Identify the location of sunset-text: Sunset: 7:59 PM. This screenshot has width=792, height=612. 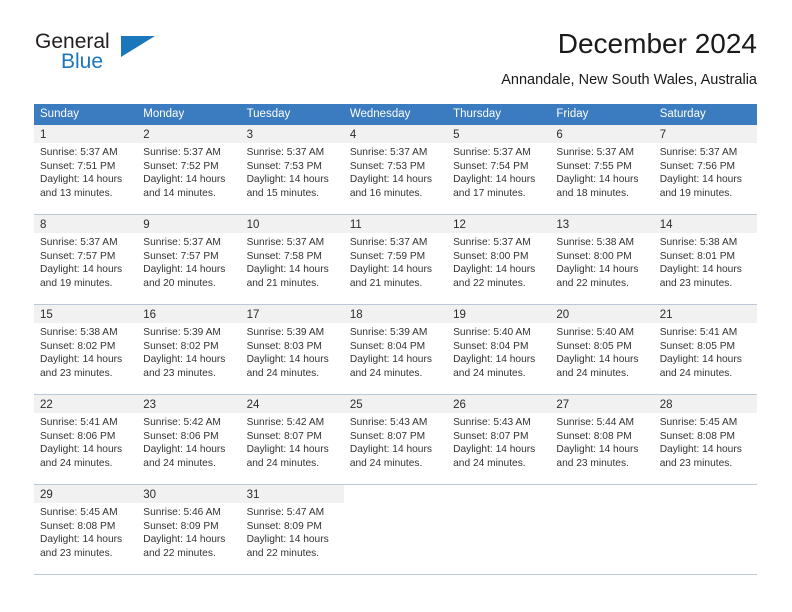
(387, 256).